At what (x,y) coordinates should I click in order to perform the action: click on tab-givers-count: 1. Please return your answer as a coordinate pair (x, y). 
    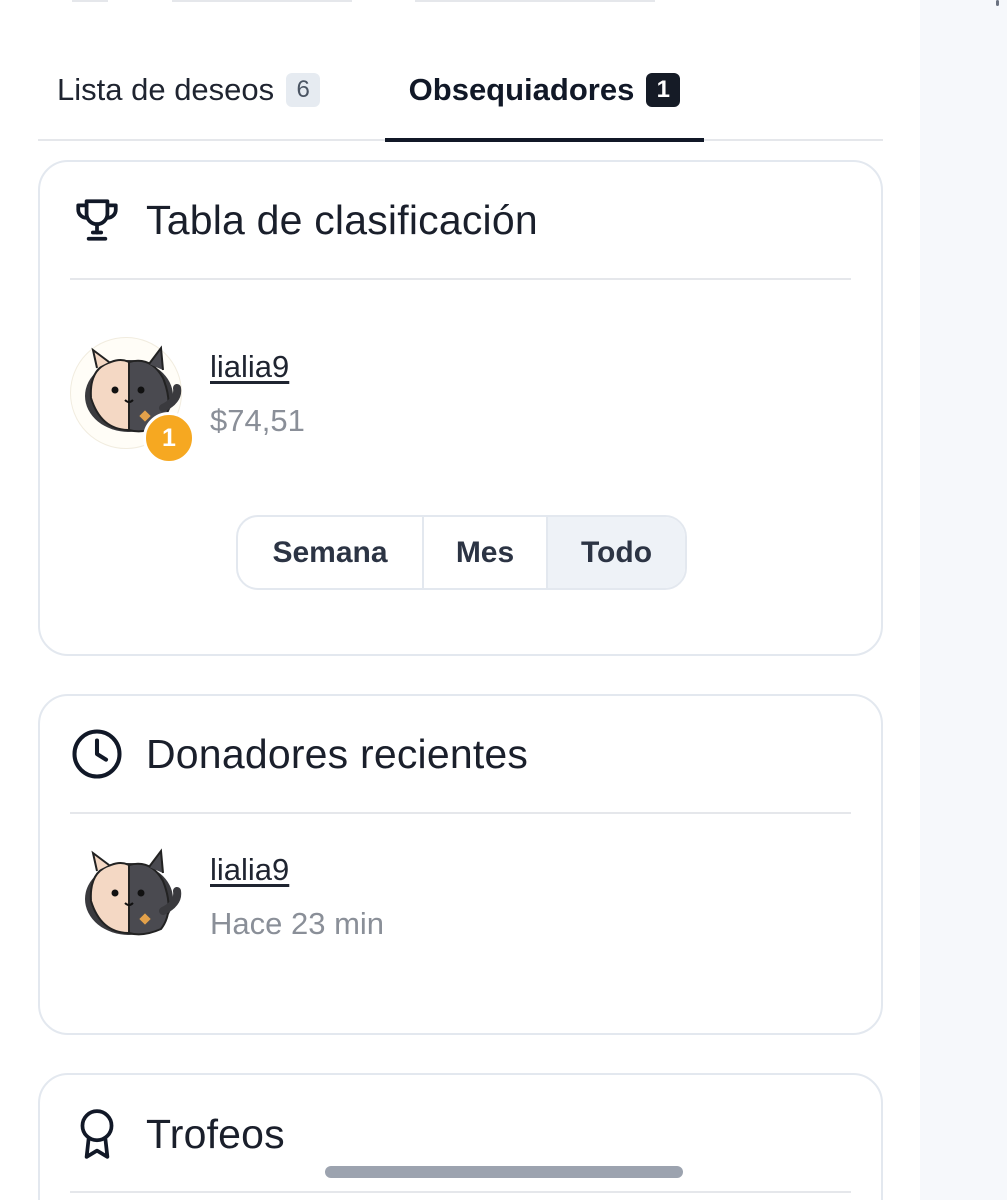
    Looking at the image, I should click on (663, 89).